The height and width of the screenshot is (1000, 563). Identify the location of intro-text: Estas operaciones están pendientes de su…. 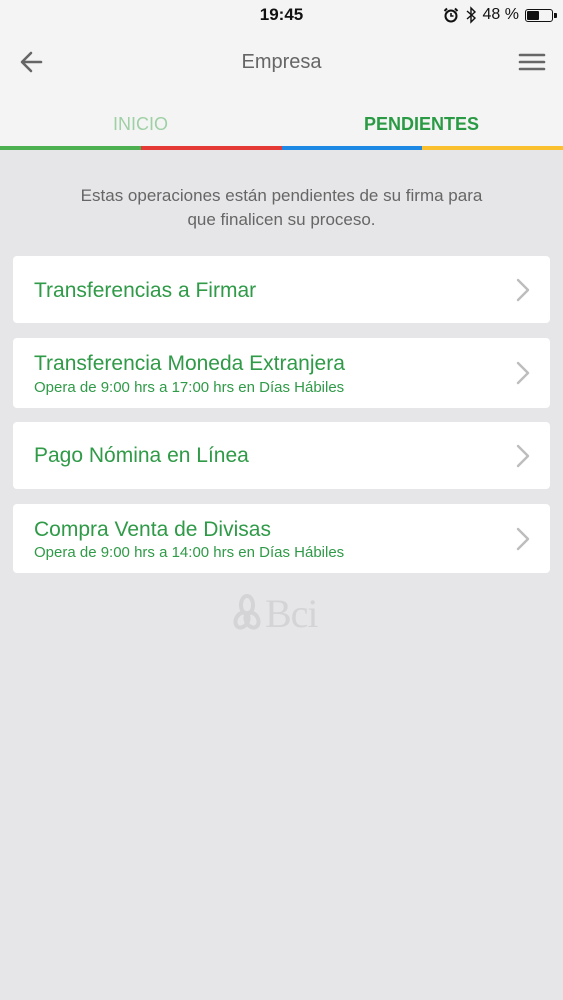
(281, 208).